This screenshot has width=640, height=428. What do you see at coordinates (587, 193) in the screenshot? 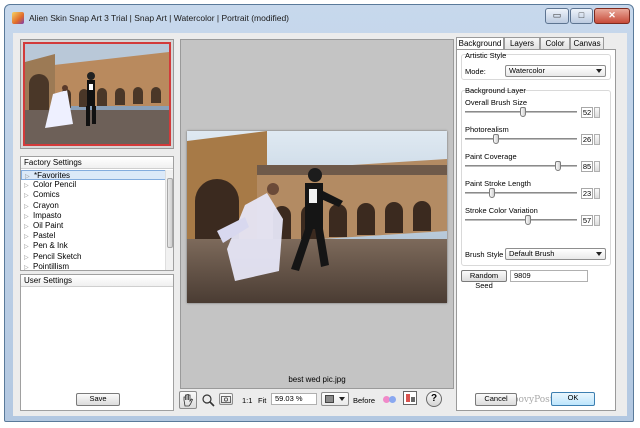
I see `slider-value-field: 23` at bounding box center [587, 193].